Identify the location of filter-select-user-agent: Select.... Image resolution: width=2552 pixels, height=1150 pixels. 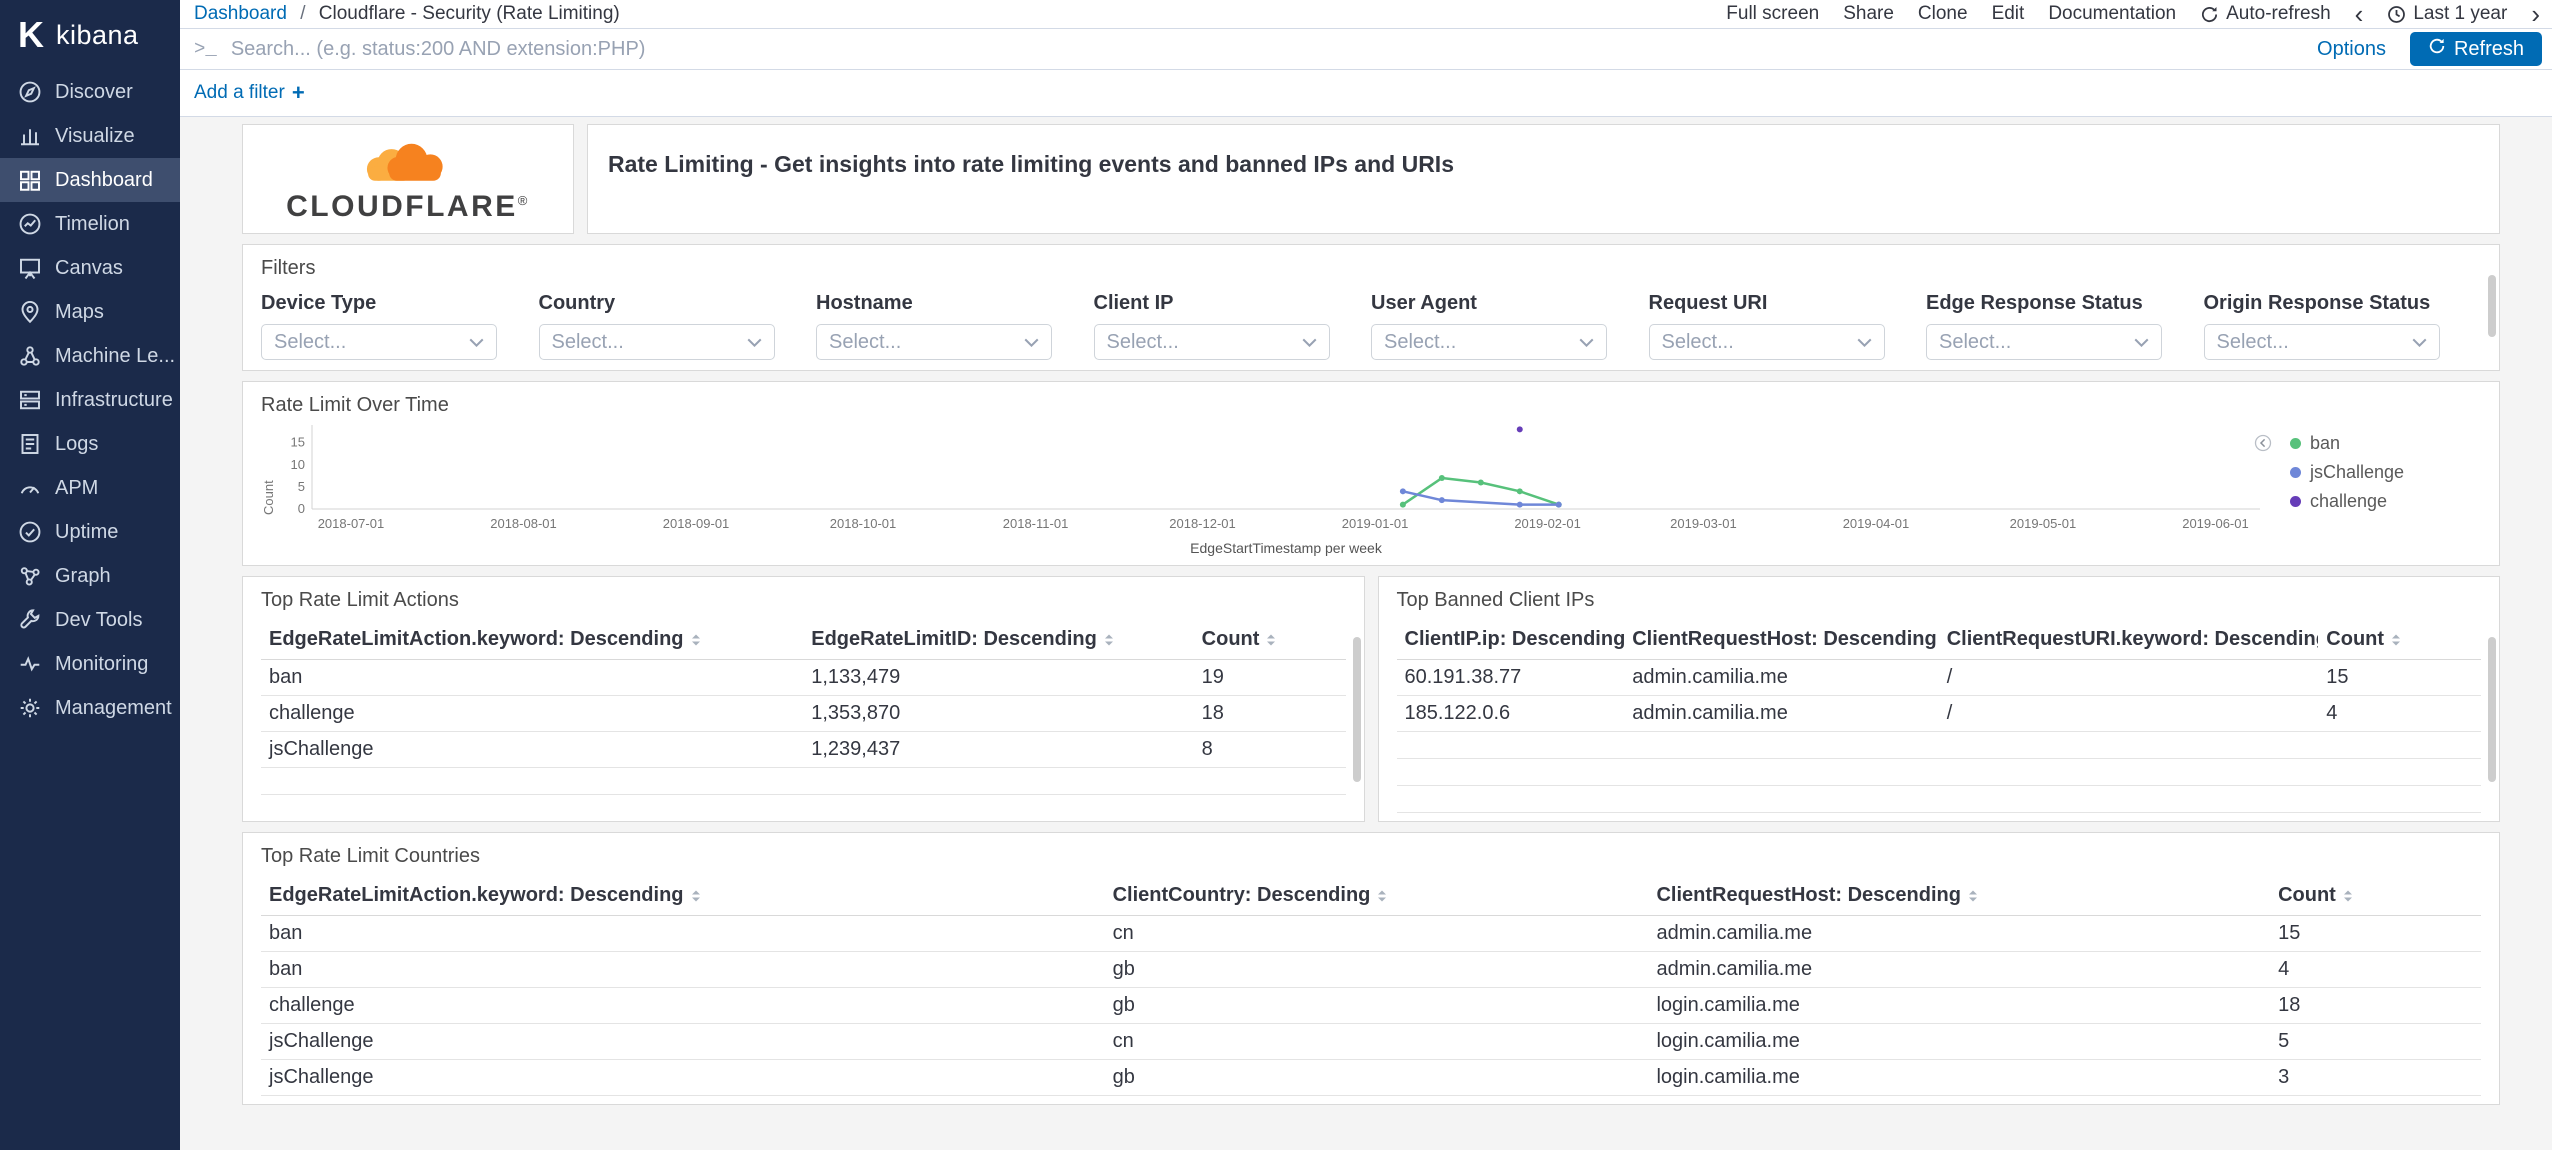
(1489, 342).